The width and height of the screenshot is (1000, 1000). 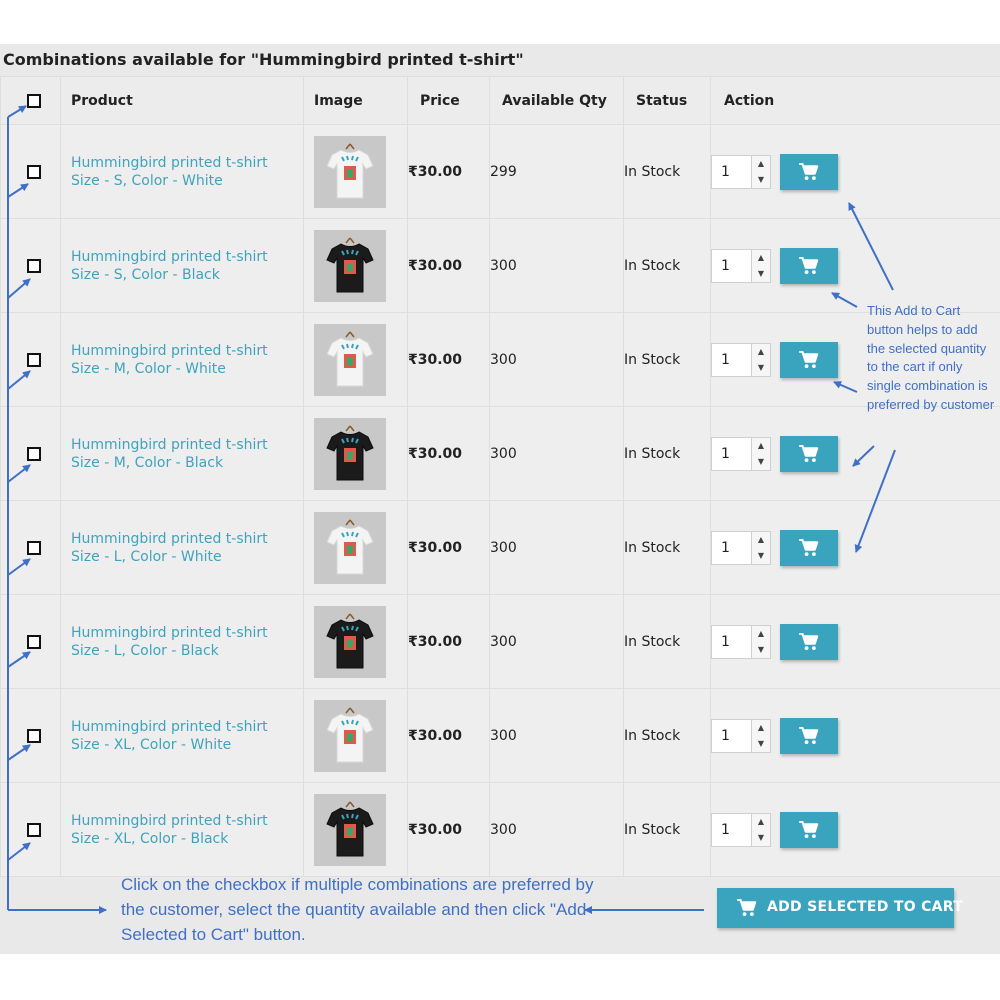 I want to click on product-variant-link: Size - XL, Color - White, so click(x=187, y=745).